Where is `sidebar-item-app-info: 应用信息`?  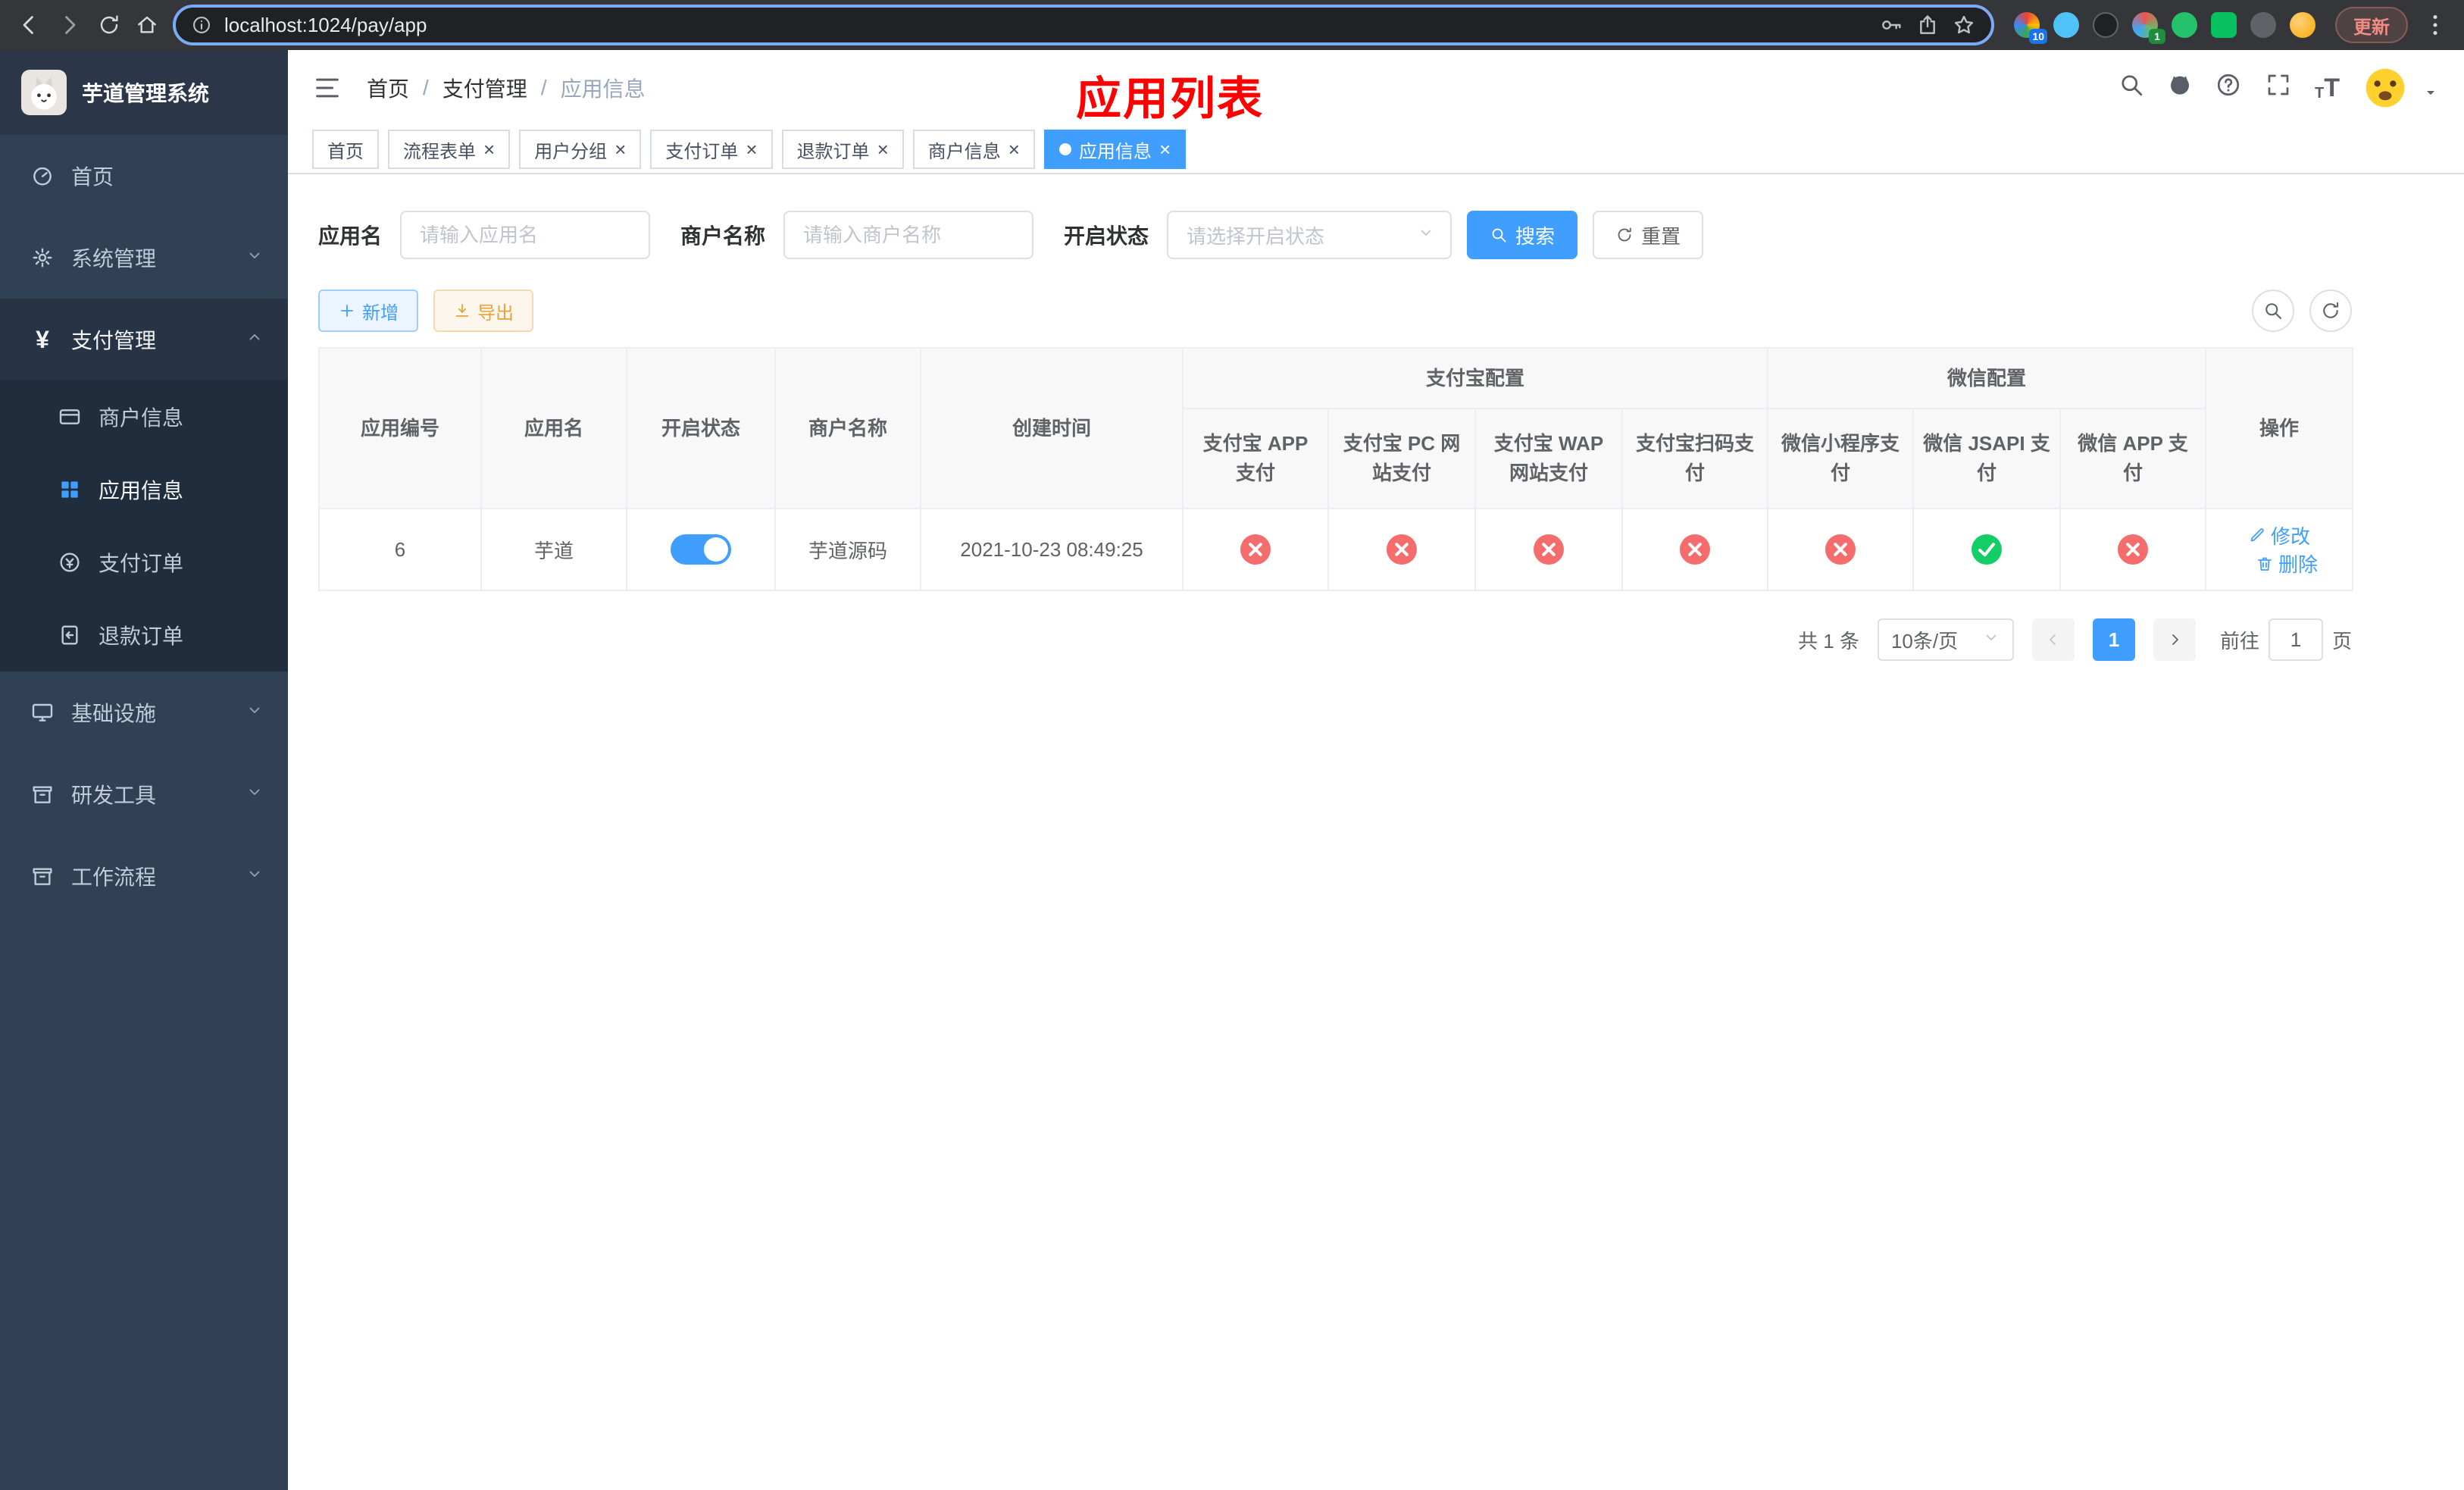 sidebar-item-app-info: 应用信息 is located at coordinates (144, 489).